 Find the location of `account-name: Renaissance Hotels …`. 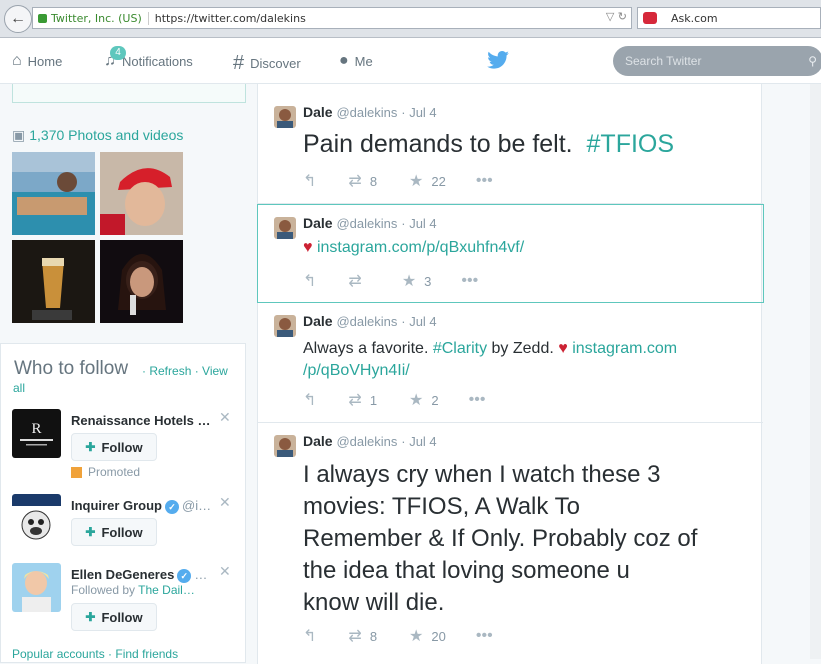

account-name: Renaissance Hotels … is located at coordinates (140, 420).